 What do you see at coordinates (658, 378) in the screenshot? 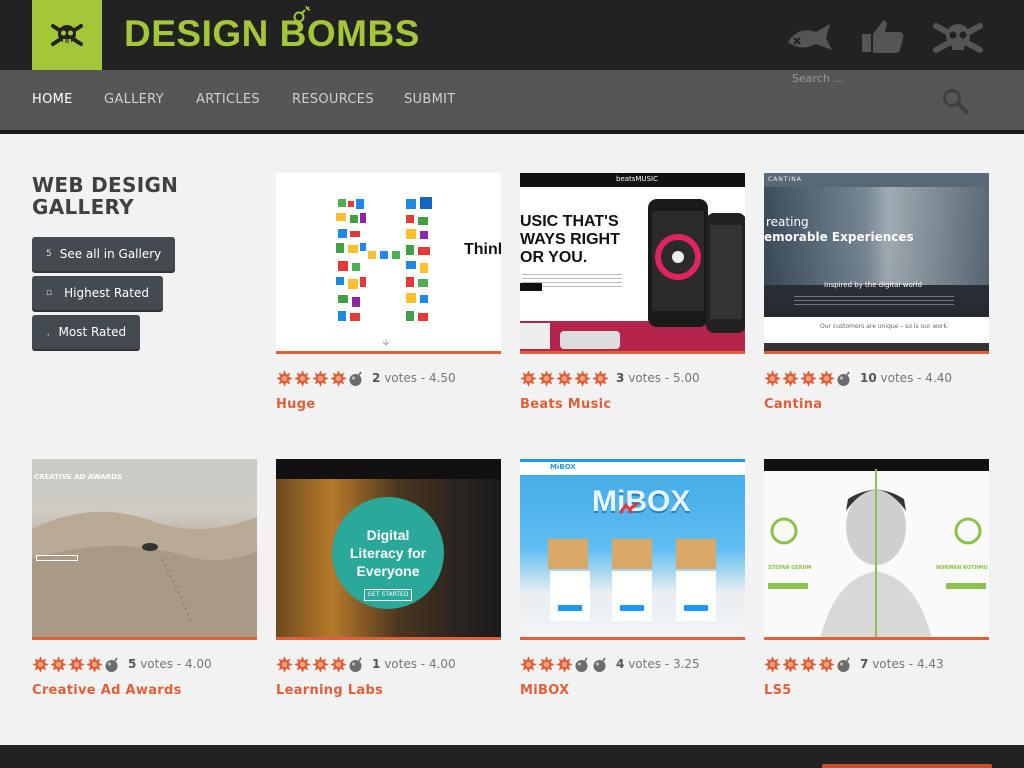
I see `vote-count: 3 votes - 5.00` at bounding box center [658, 378].